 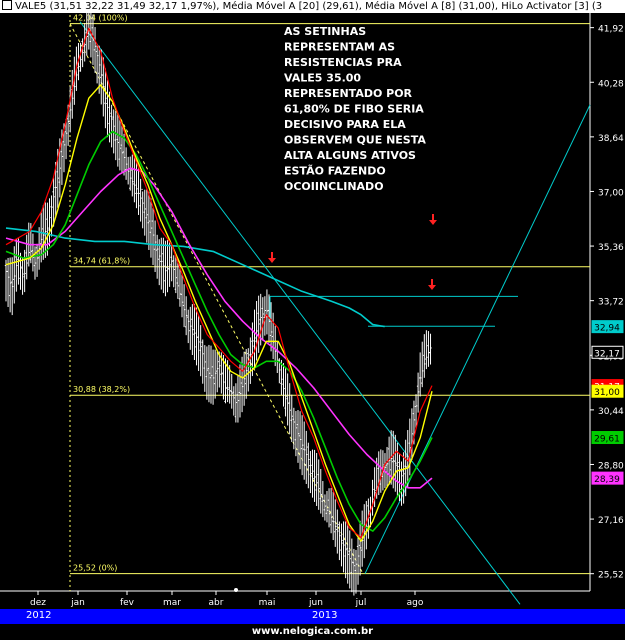 What do you see at coordinates (415, 603) in the screenshot?
I see `x-tick-label: ago` at bounding box center [415, 603].